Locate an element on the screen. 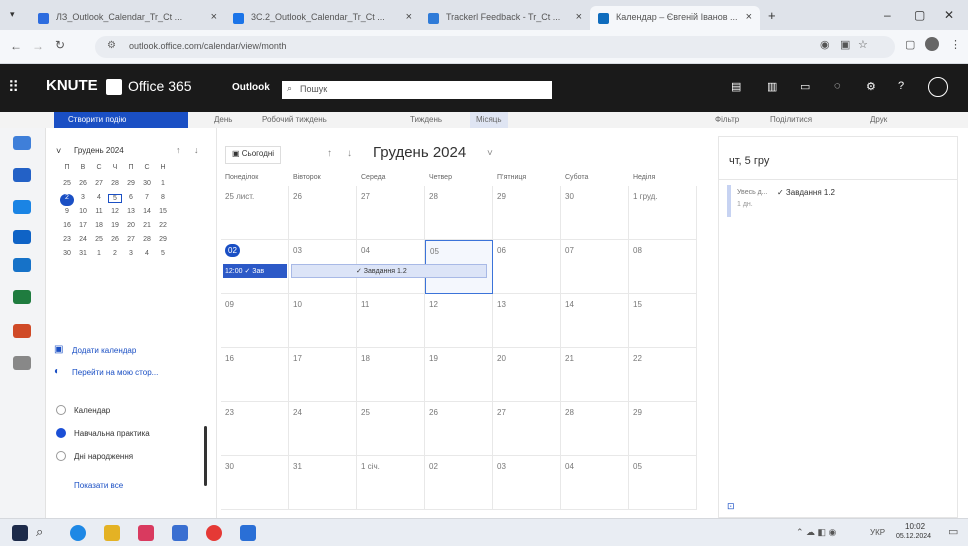 Image resolution: width=968 pixels, height=546 pixels. day-cell: 25 лист. is located at coordinates (255, 213).